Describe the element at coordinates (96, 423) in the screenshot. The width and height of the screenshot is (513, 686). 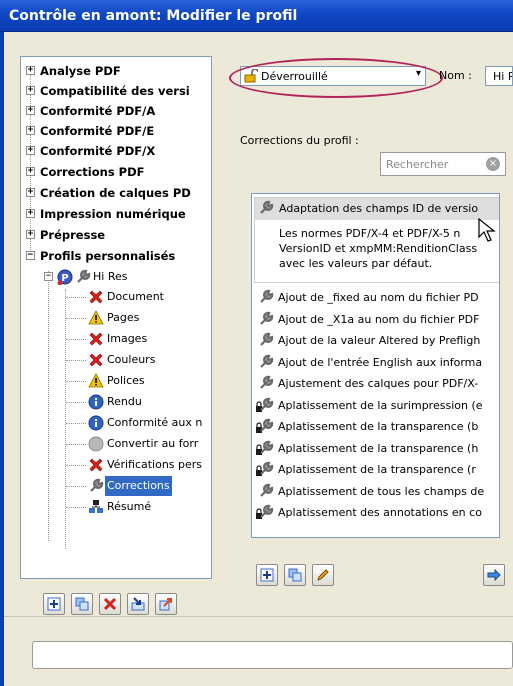
I see `info-icon` at that location.